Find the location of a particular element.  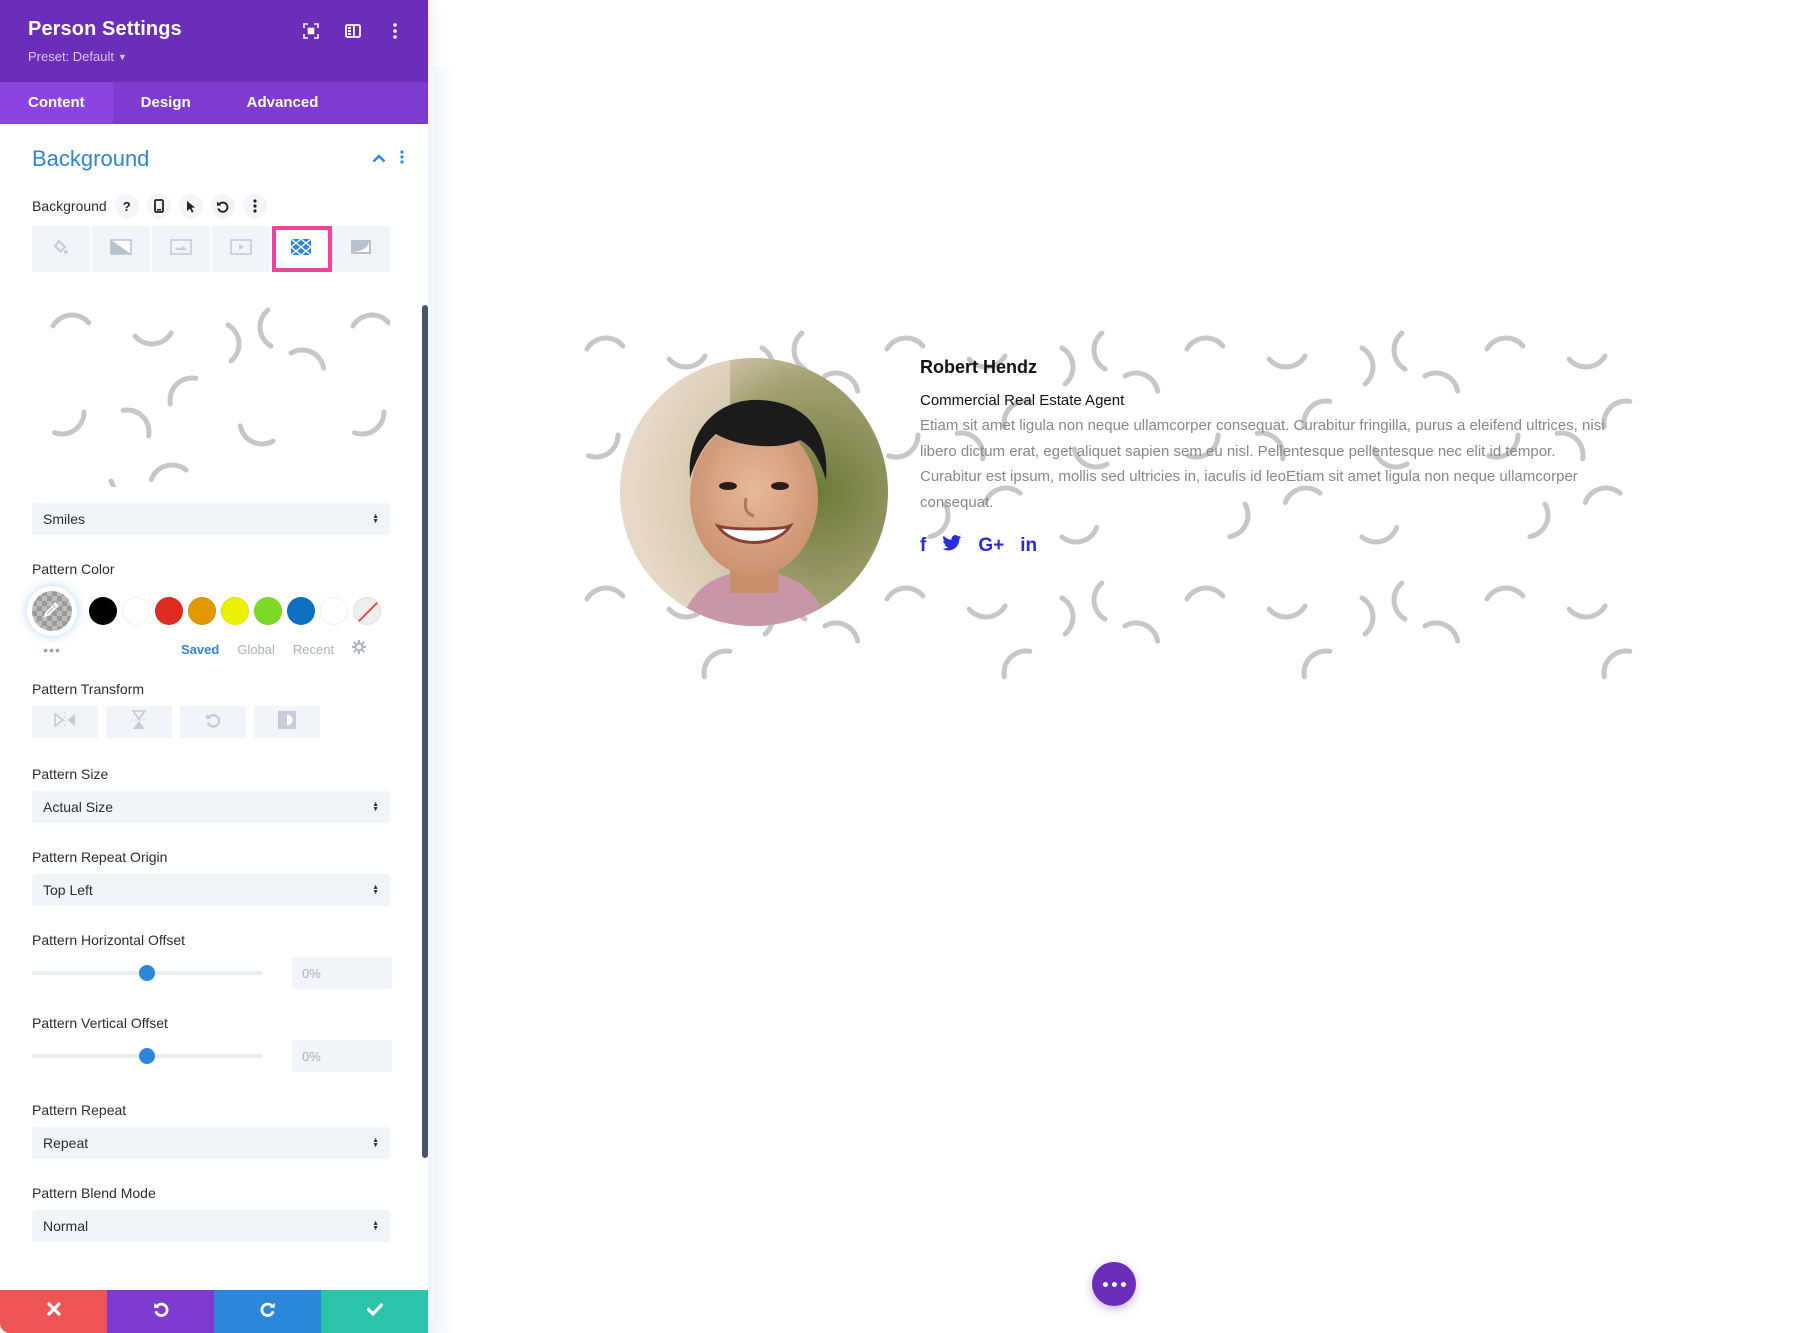

color-tab-saved: Saved is located at coordinates (200, 649).